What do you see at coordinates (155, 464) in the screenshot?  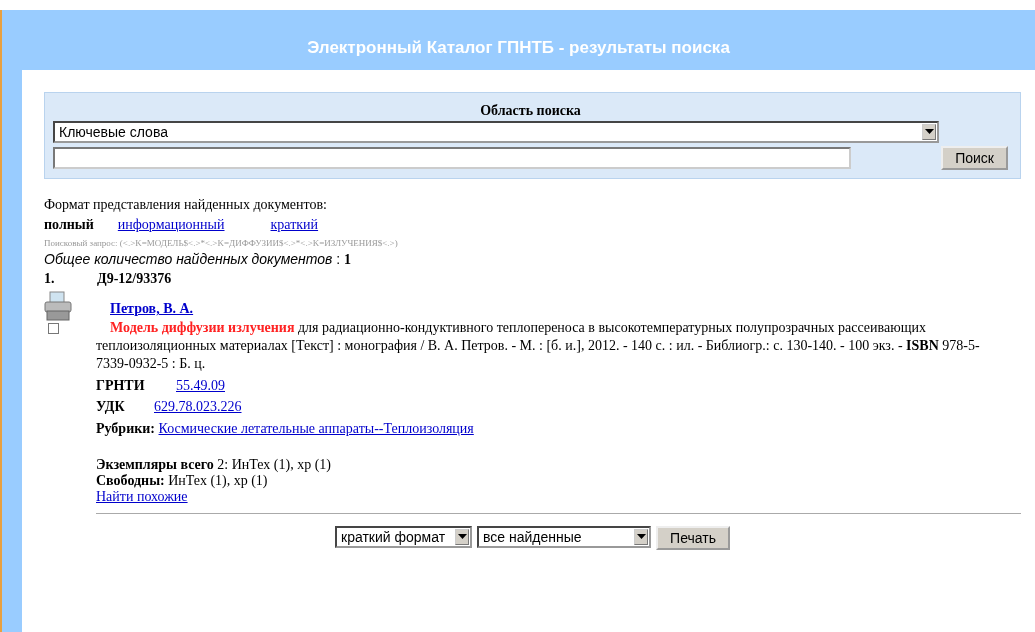 I see `copies-label: Экземпляры всего` at bounding box center [155, 464].